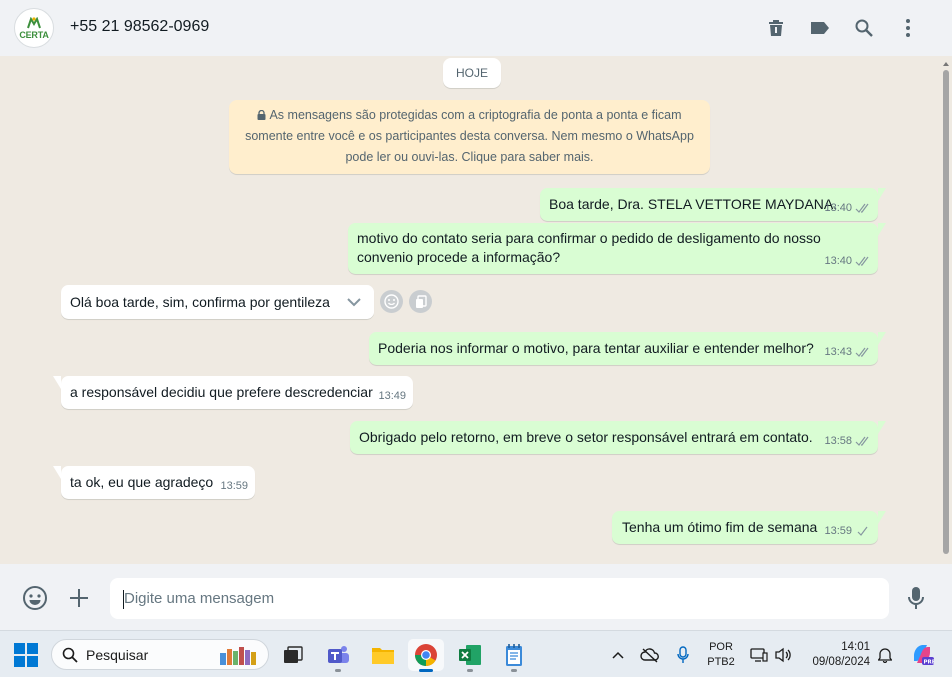 This screenshot has width=952, height=677. I want to click on chat-scrollbar, so click(946, 310).